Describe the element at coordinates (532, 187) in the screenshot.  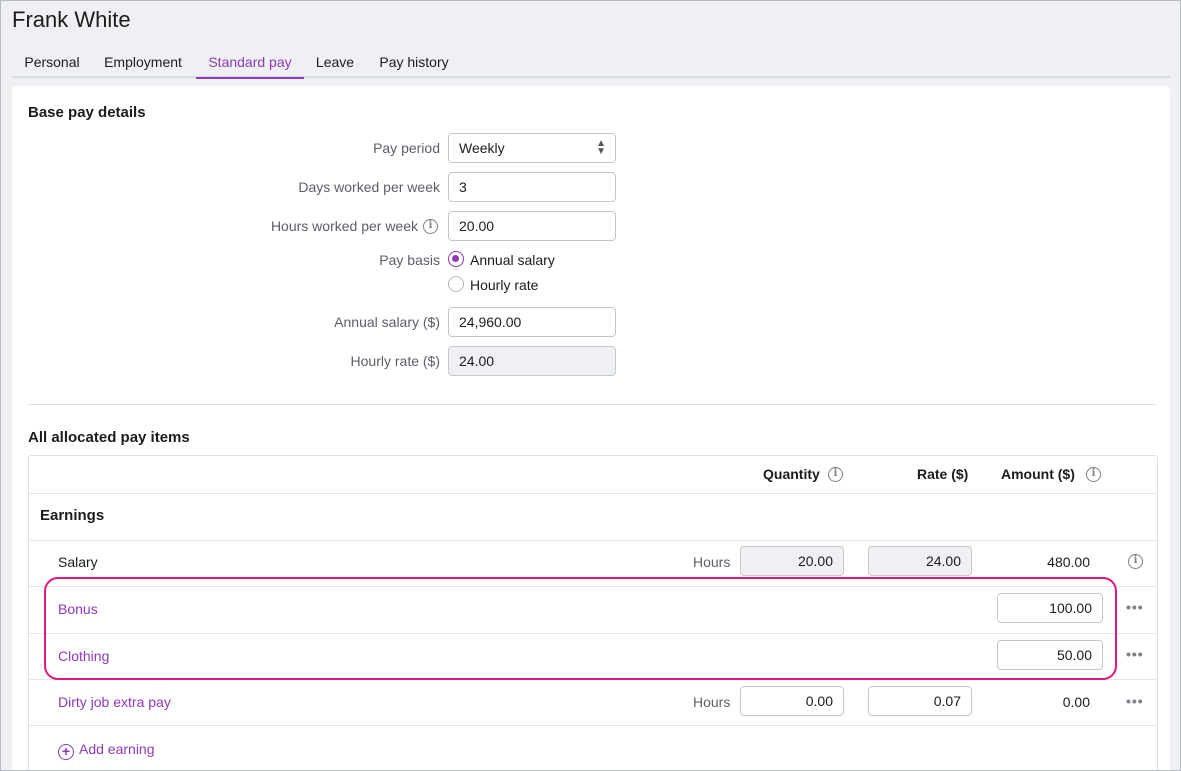
I see `days-worked-input: 3` at that location.